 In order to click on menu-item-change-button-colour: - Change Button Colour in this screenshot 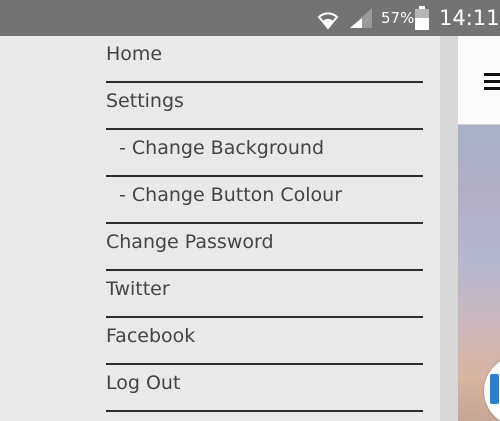, I will do `click(264, 200)`.